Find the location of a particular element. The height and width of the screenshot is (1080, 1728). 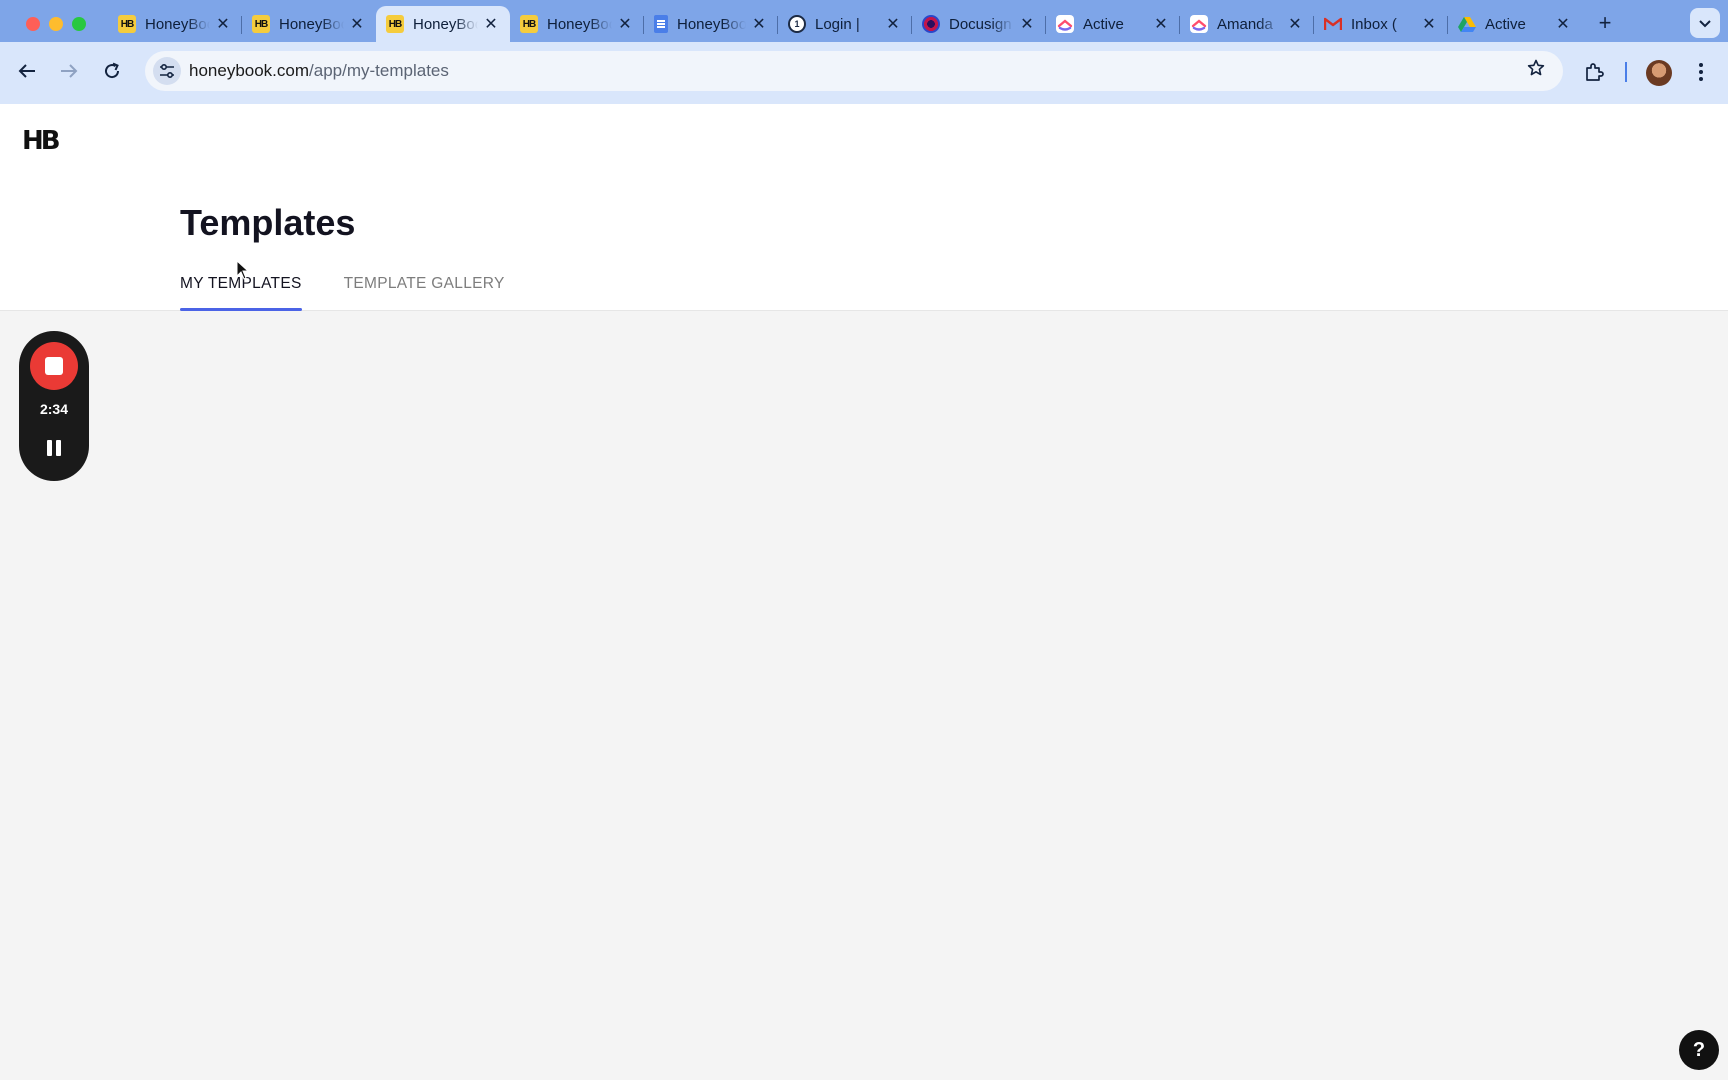

tab-title: Inbox ( is located at coordinates (1374, 24).